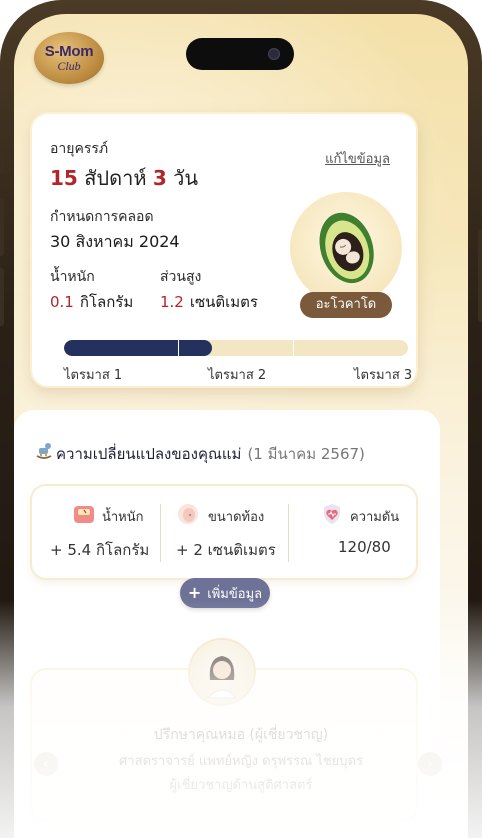 The height and width of the screenshot is (838, 482). I want to click on doctor-avatar, so click(222, 672).